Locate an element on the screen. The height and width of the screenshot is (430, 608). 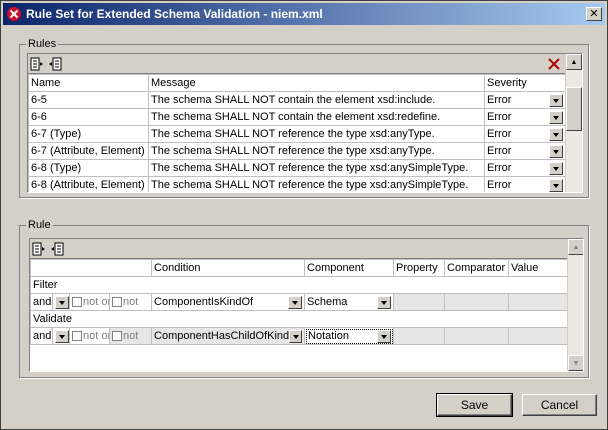
col-severity: Severity is located at coordinates (525, 83).